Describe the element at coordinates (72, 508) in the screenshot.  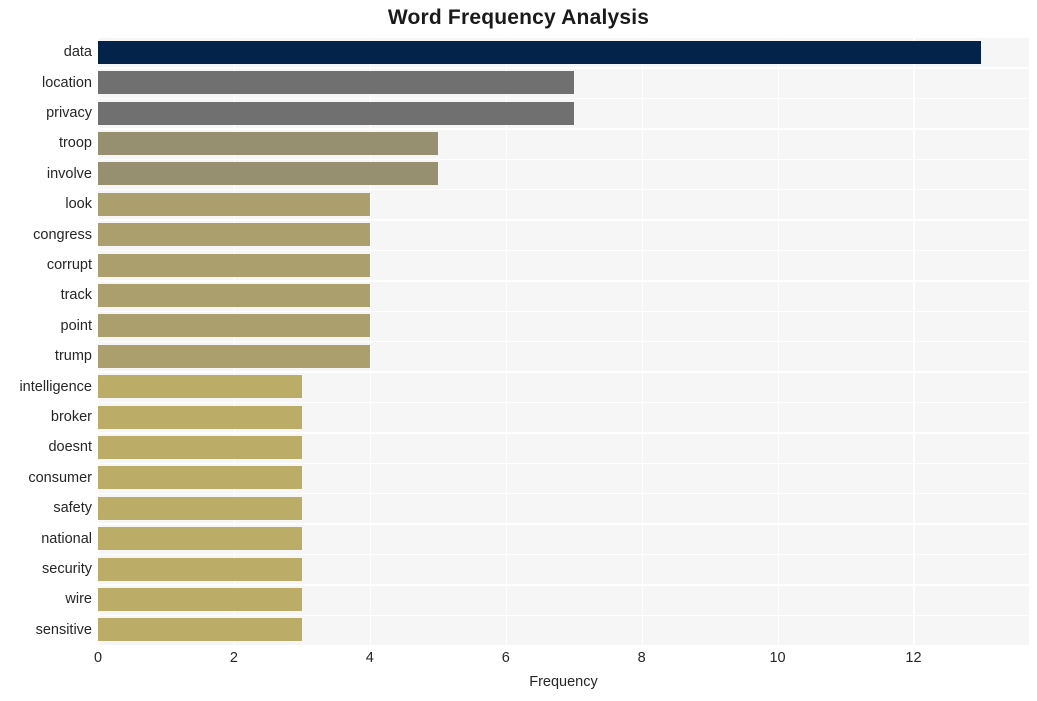
I see `y-axis-tick-label: safety` at that location.